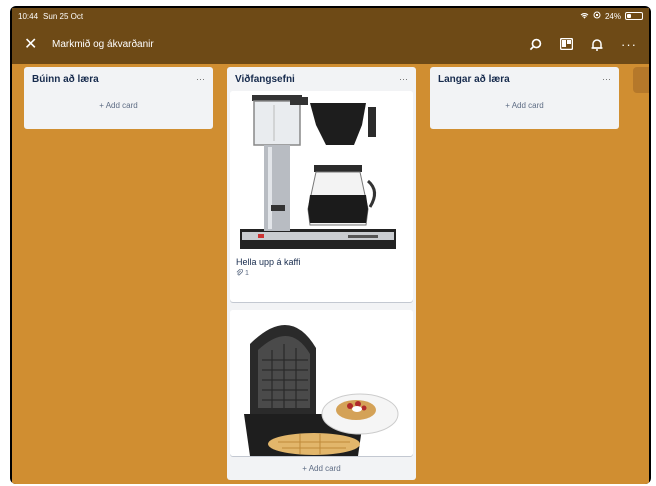  What do you see at coordinates (641, 80) in the screenshot?
I see `add-list-button` at bounding box center [641, 80].